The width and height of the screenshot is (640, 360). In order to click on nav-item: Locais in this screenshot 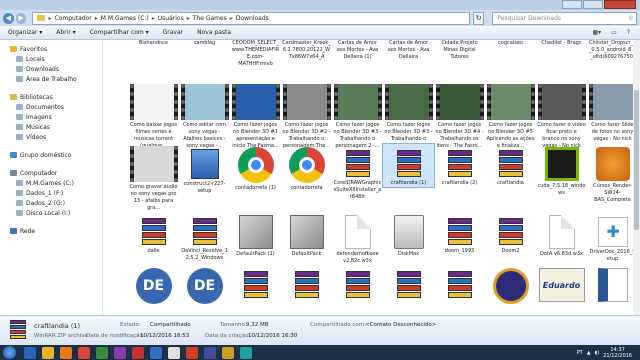, I will do `click(51, 59)`.